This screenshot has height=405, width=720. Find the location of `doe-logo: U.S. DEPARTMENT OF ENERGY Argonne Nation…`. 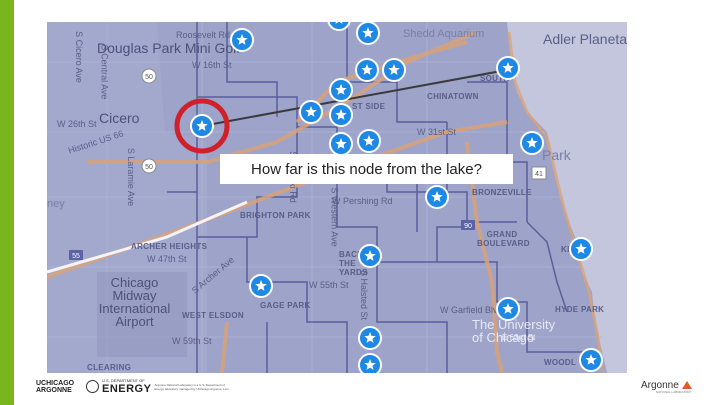

doe-logo: U.S. DEPARTMENT OF ENERGY Argonne Nation… is located at coordinates (159, 386).